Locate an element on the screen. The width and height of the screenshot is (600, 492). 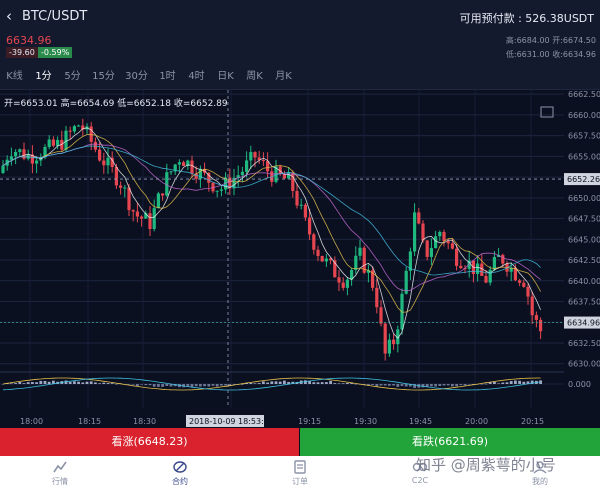
tab-1min: 1分 is located at coordinates (43, 77).